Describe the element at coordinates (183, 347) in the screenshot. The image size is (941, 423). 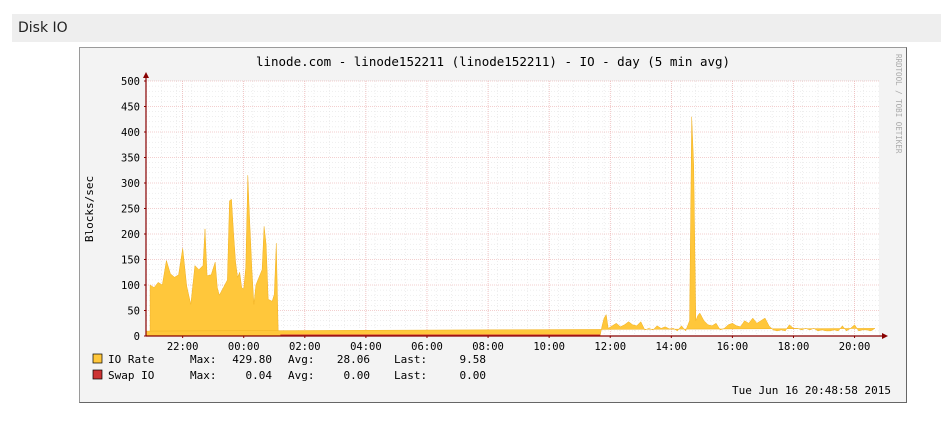
I see `x-tick-label: 22:00` at that location.